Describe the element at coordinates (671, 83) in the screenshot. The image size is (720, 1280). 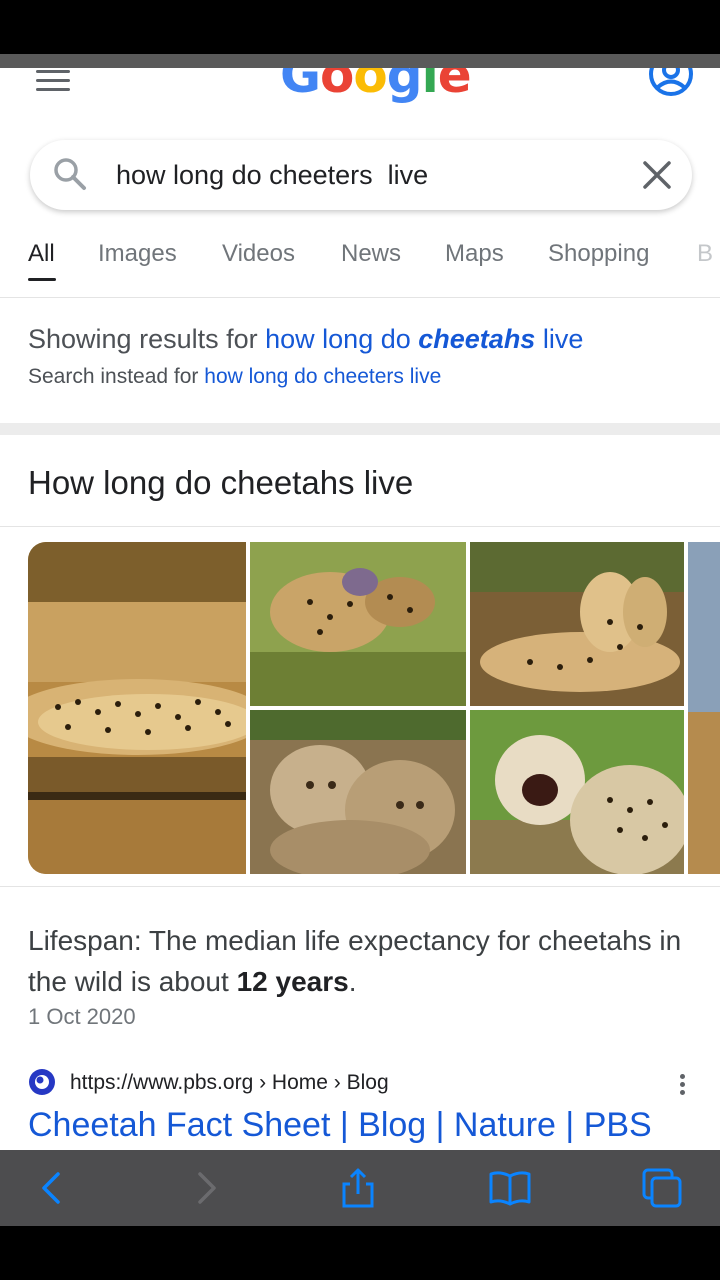
I see `account-circle-icon` at that location.